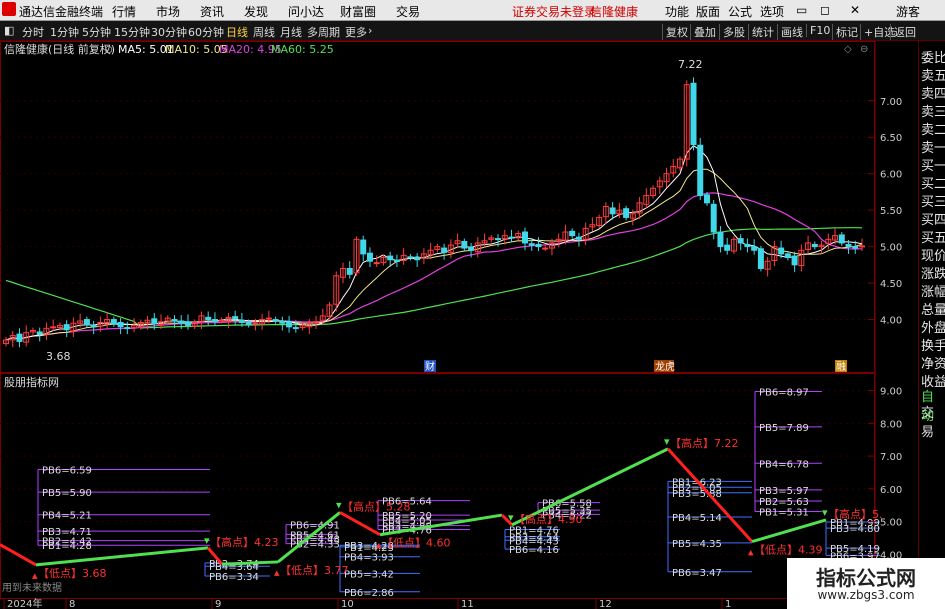  I want to click on period-tab-intraday: 分时, so click(33, 32).